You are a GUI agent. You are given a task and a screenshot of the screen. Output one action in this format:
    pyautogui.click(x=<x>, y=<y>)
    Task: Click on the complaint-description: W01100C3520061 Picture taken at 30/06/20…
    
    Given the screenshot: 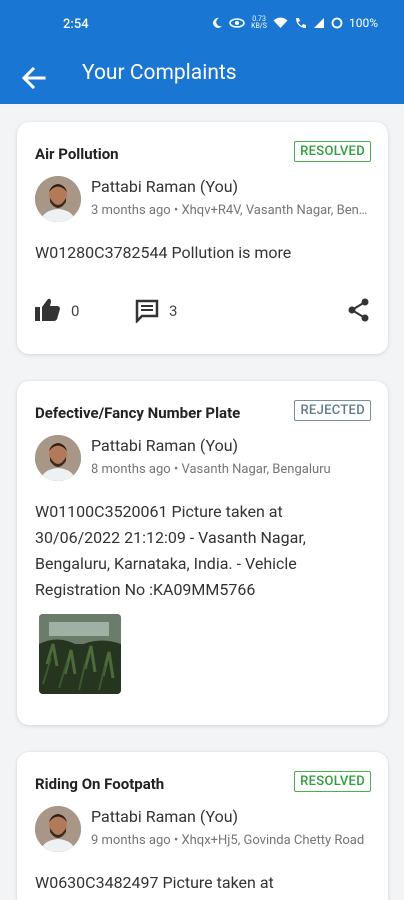 What is the action you would take?
    pyautogui.click(x=170, y=550)
    